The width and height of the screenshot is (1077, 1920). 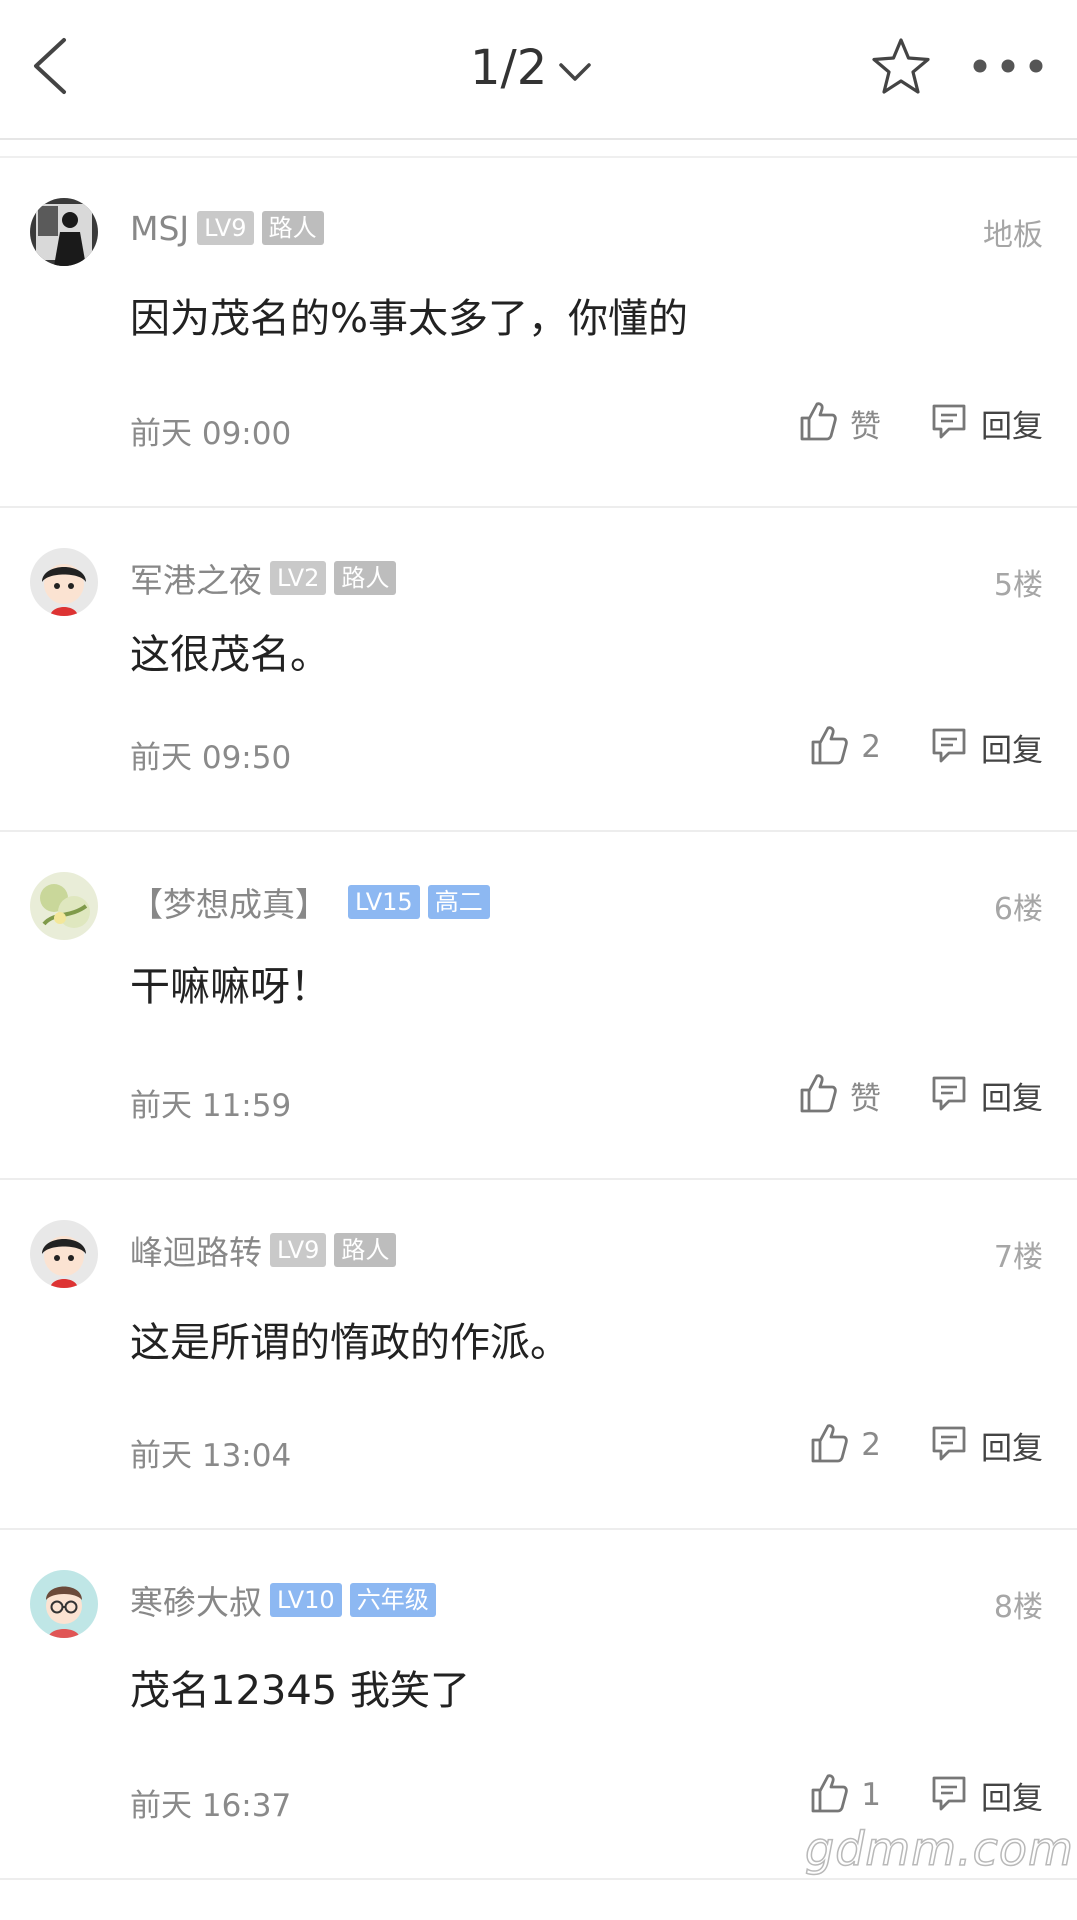 I want to click on comment-time: 前天 16:37, so click(x=211, y=1806).